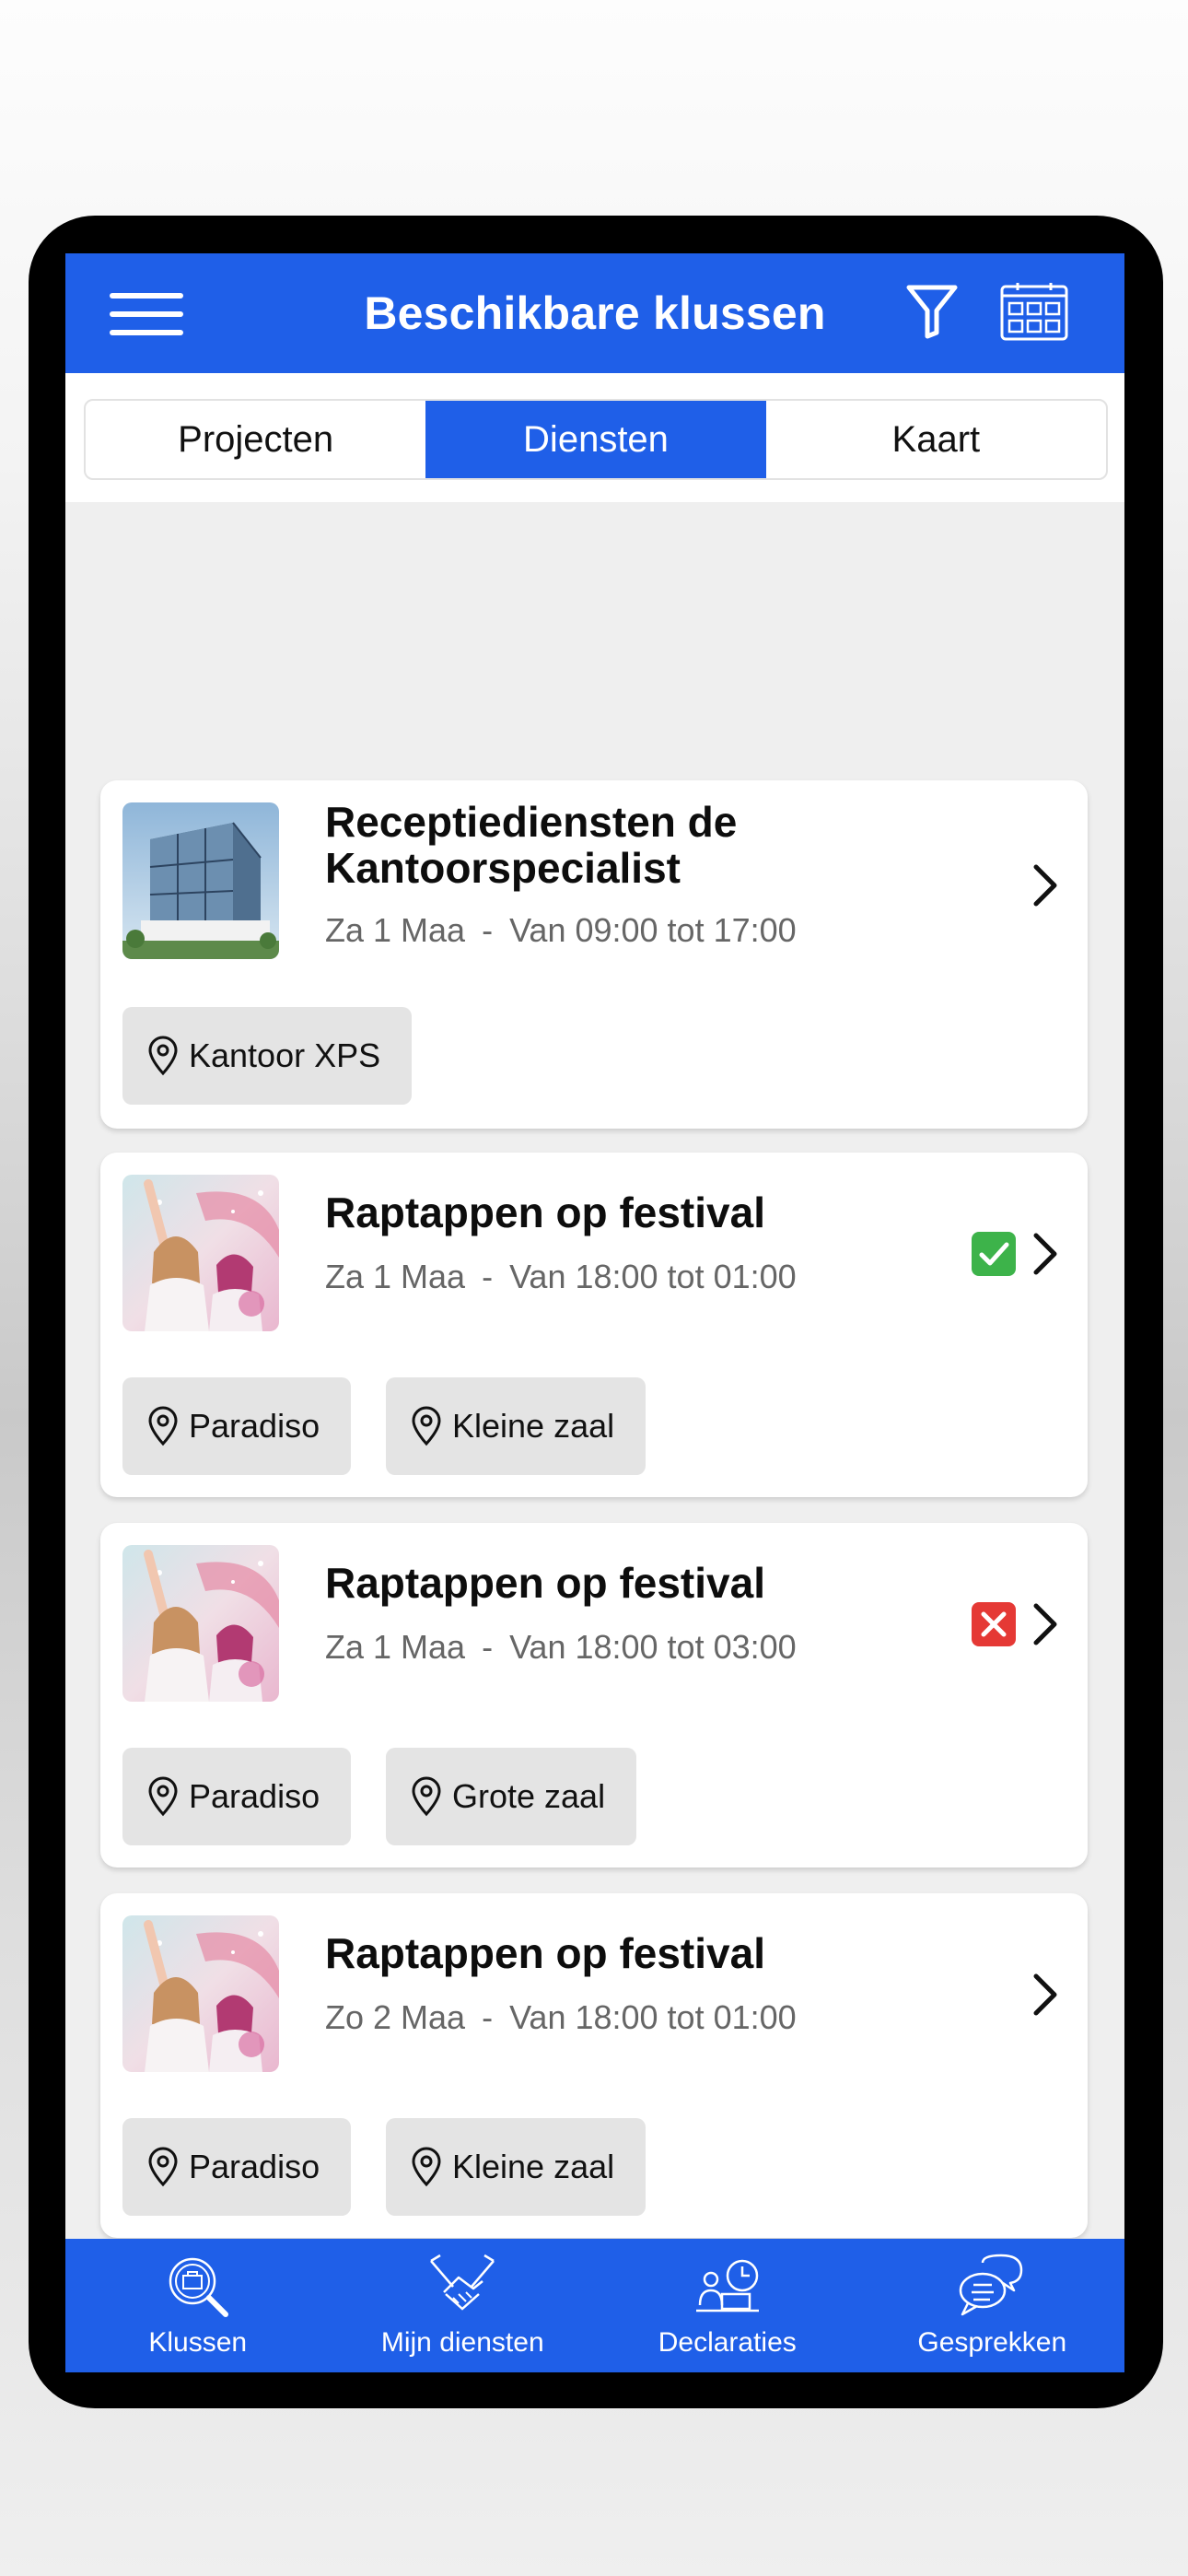 This screenshot has width=1188, height=2576. I want to click on nav-mijn-diensten: Mijn diensten, so click(463, 2305).